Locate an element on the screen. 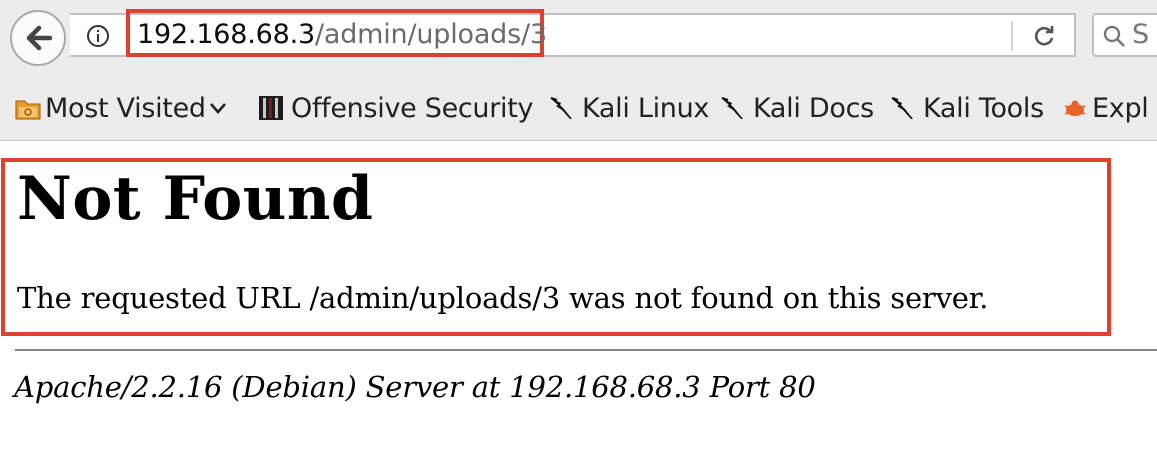 This screenshot has height=474, width=1157. info-icon is located at coordinates (98, 36).